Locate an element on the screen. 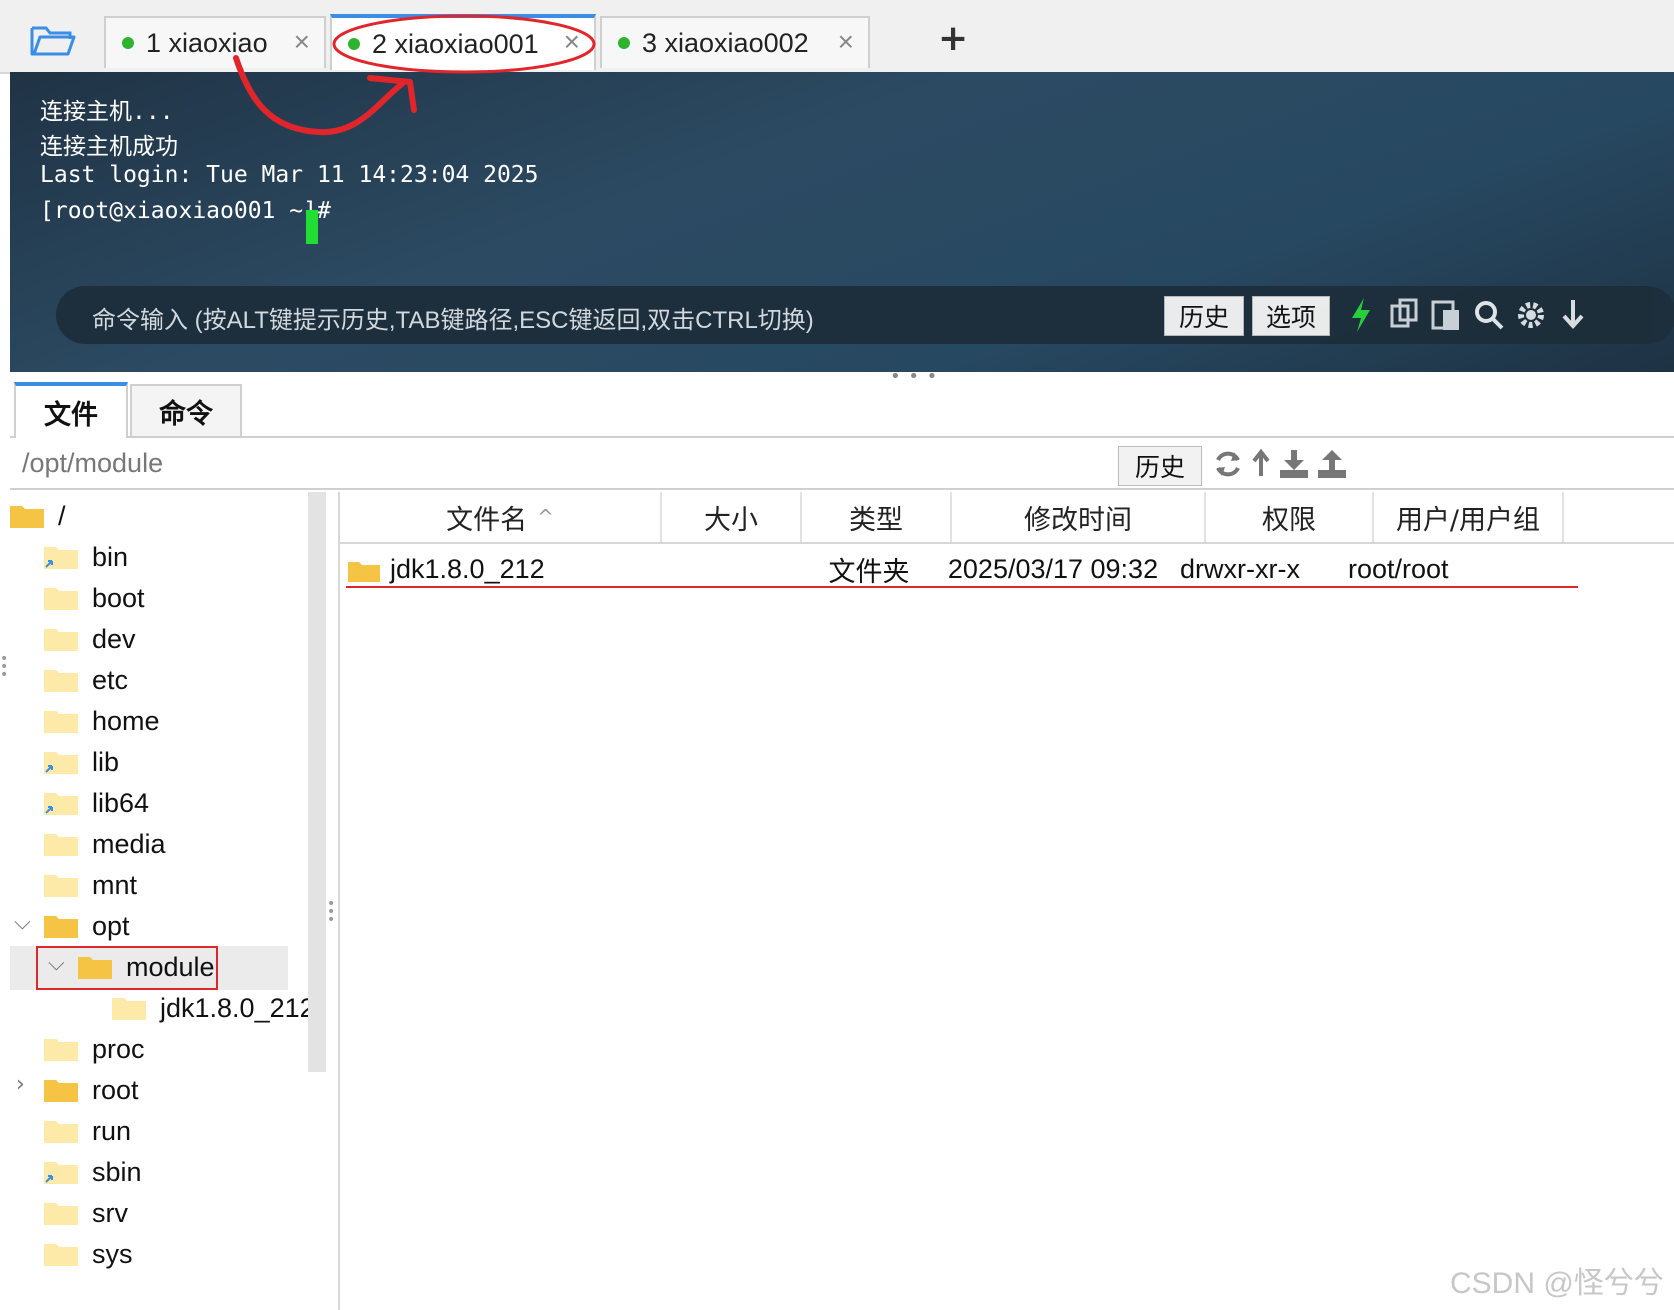  column-header-modified: 修改时间 is located at coordinates (1079, 517).